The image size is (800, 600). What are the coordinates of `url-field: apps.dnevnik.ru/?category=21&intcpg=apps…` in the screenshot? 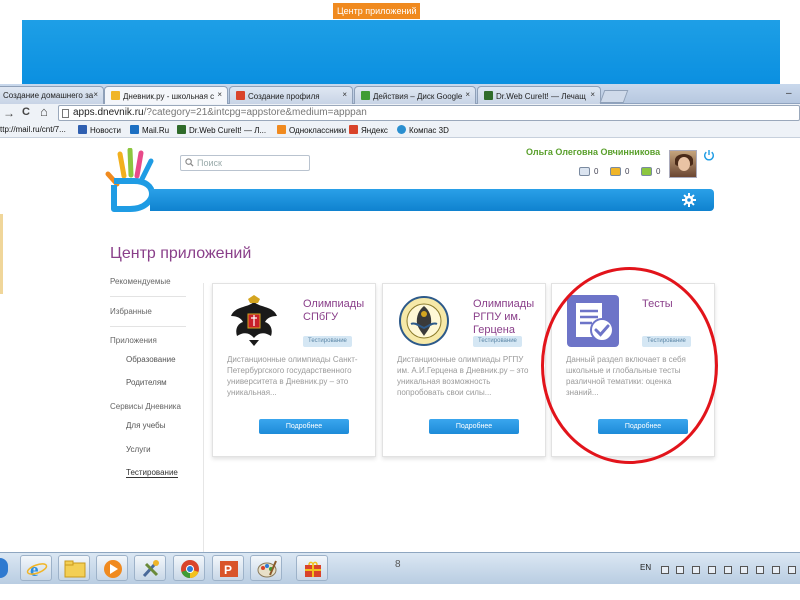 It's located at (429, 113).